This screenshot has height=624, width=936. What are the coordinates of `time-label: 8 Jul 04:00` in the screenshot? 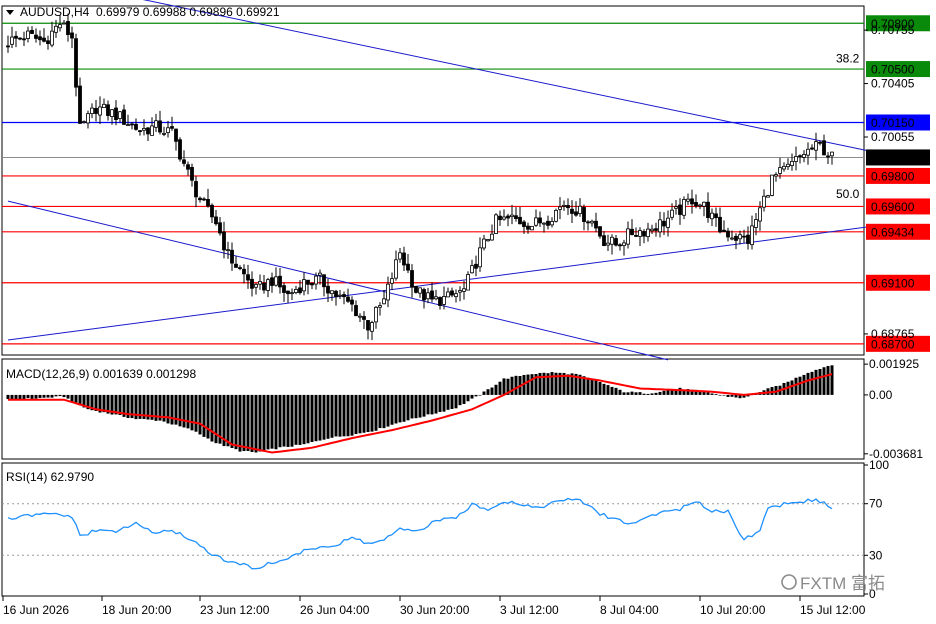 It's located at (629, 610).